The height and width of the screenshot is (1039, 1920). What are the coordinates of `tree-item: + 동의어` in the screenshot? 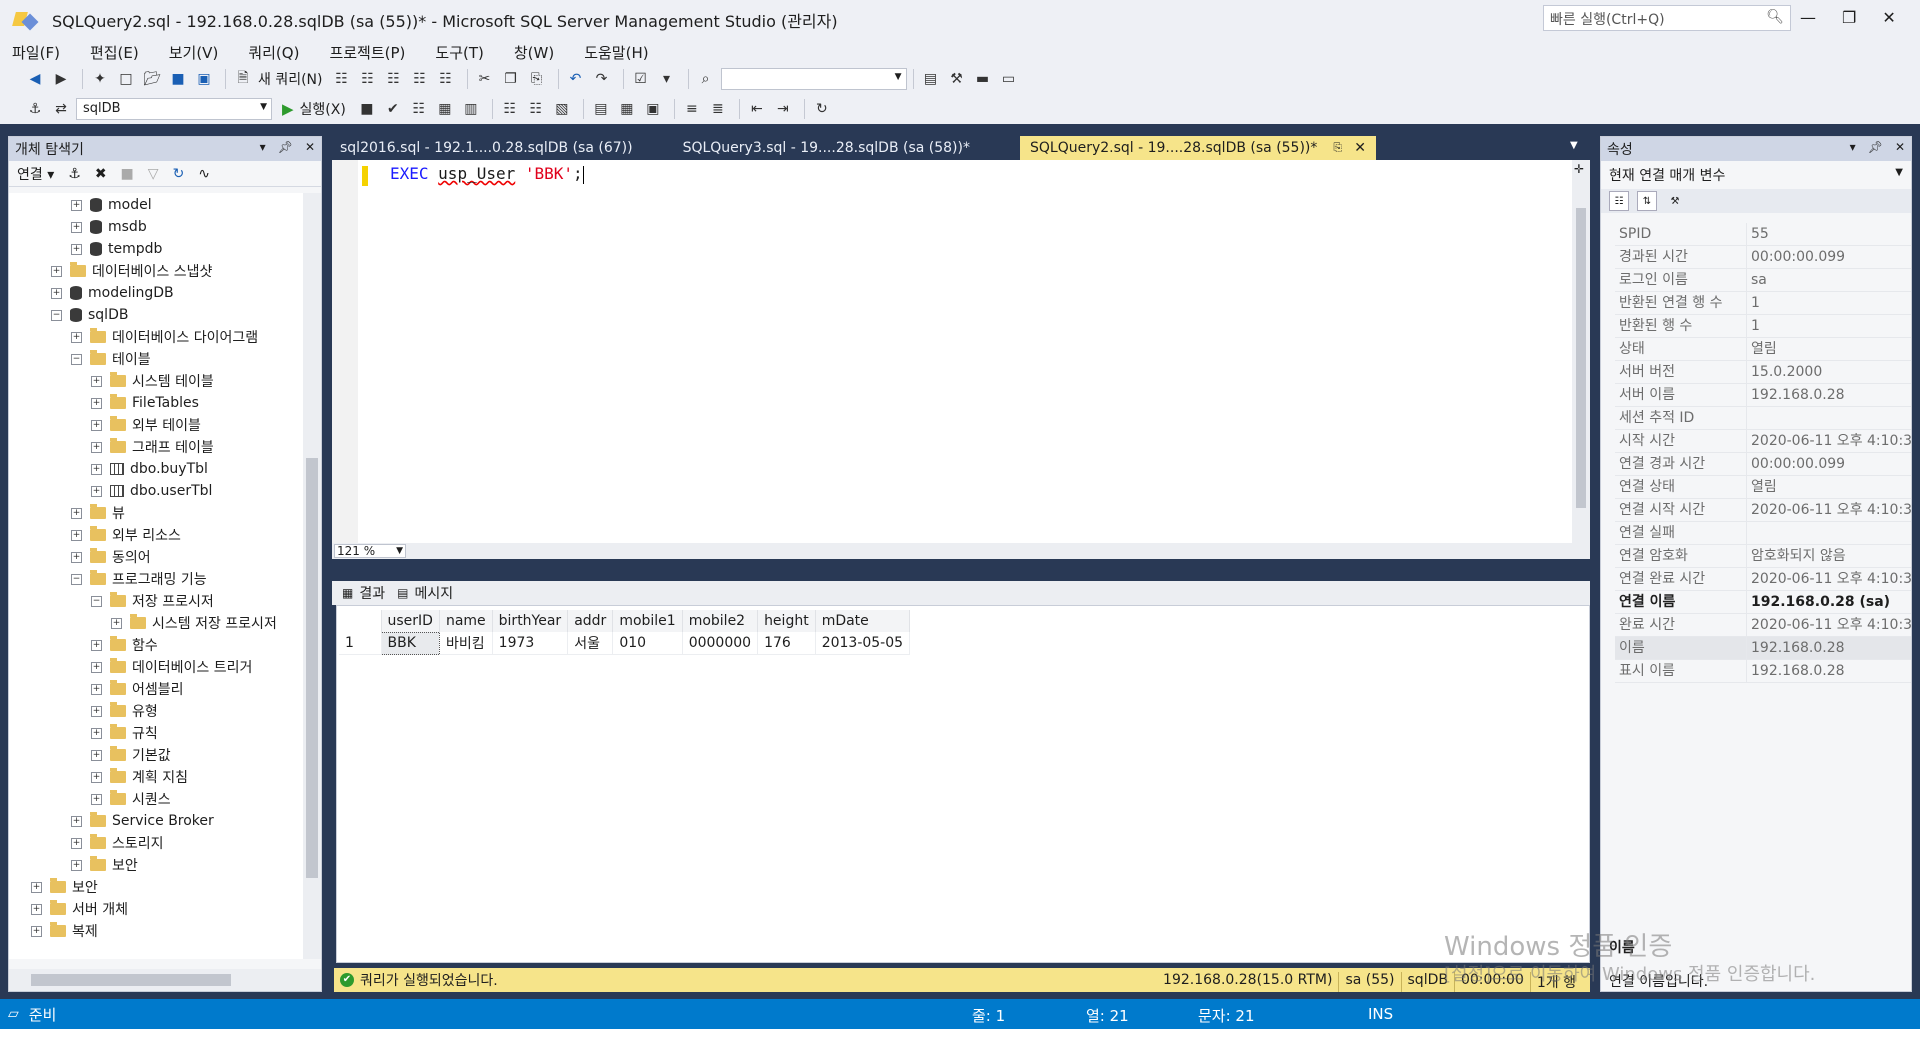 It's located at (111, 557).